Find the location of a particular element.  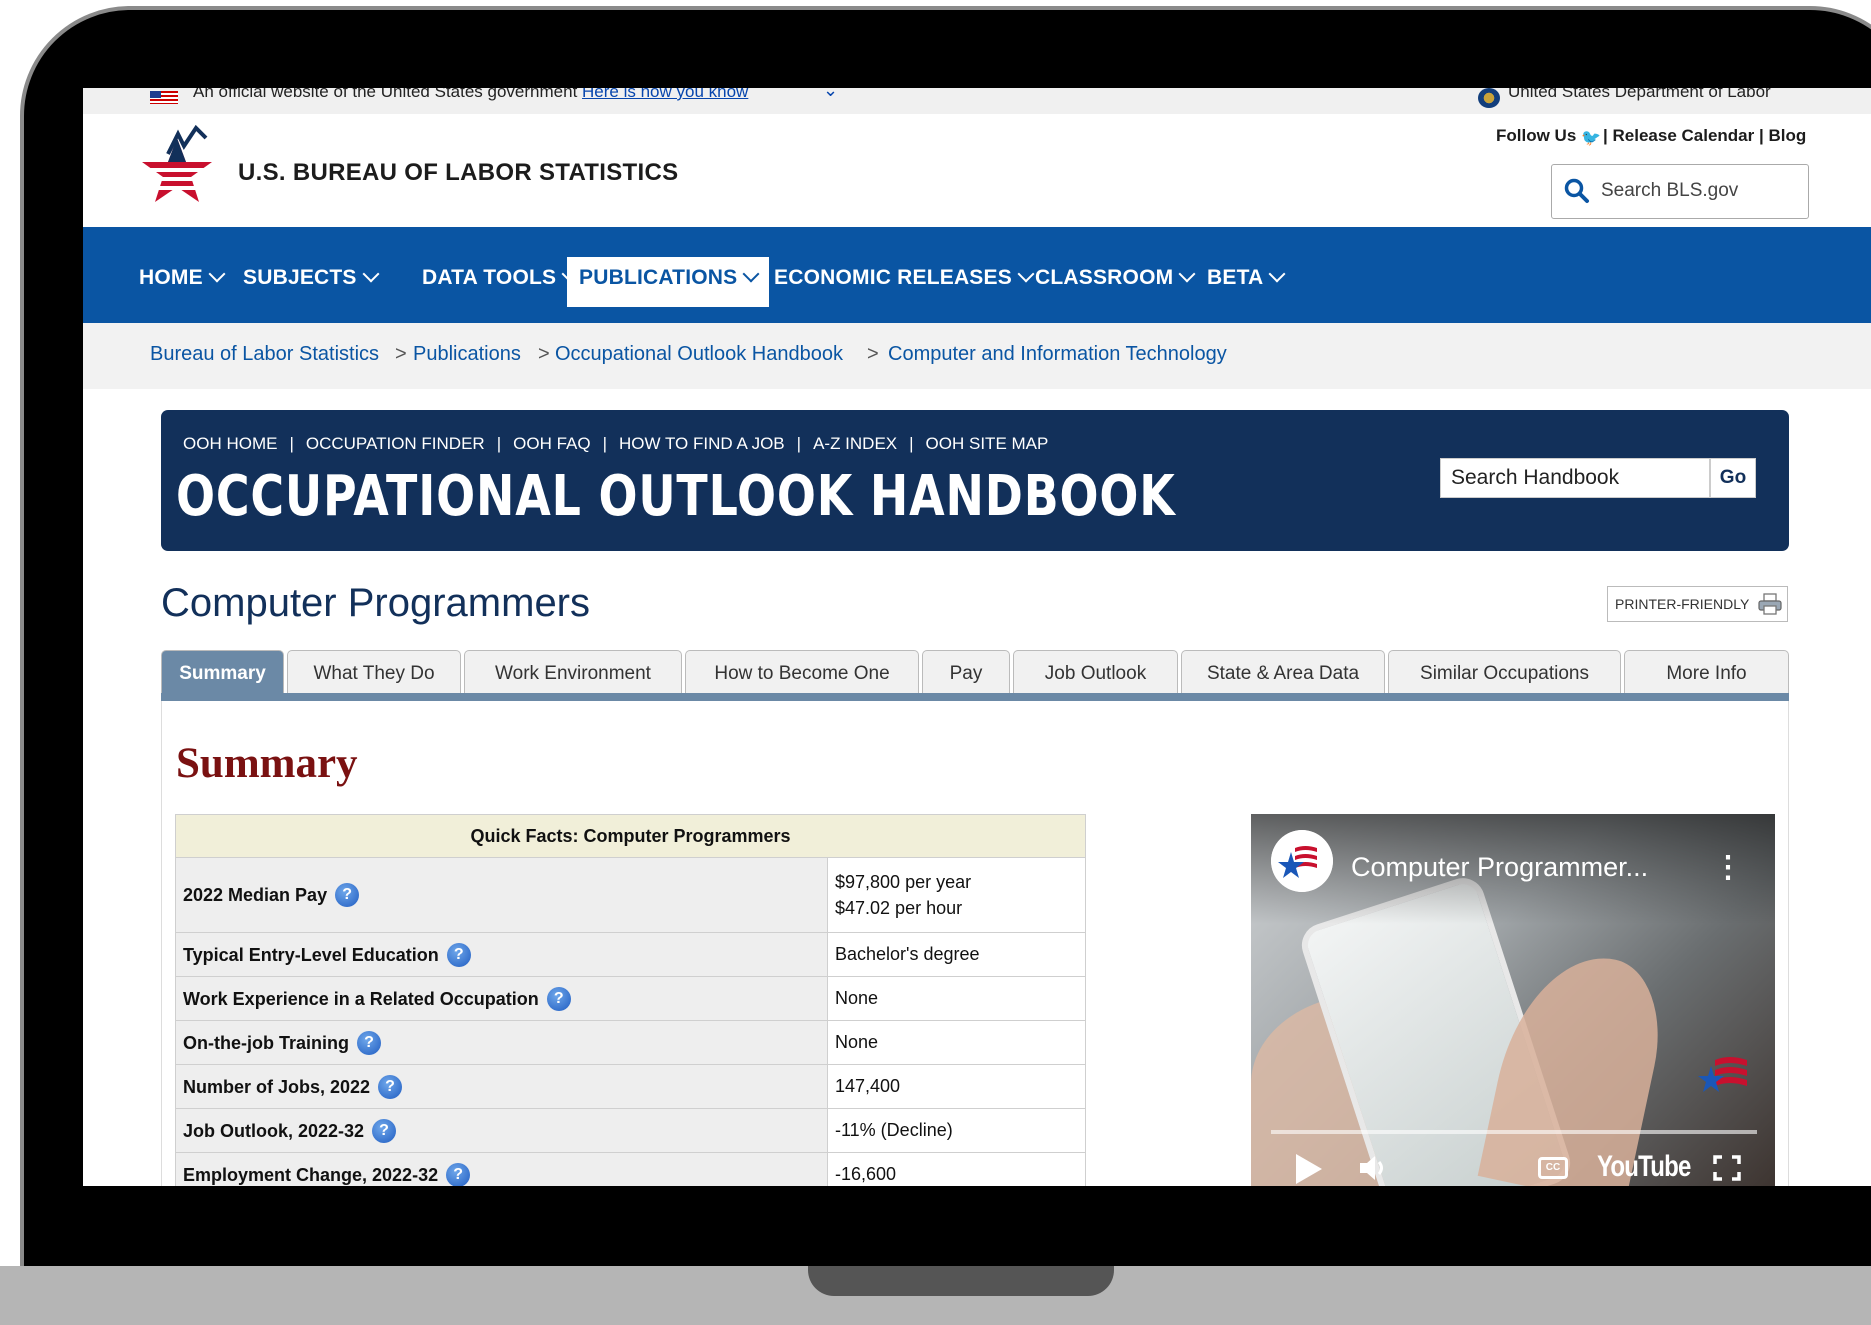

blog-link: | Blog is located at coordinates (1782, 135).